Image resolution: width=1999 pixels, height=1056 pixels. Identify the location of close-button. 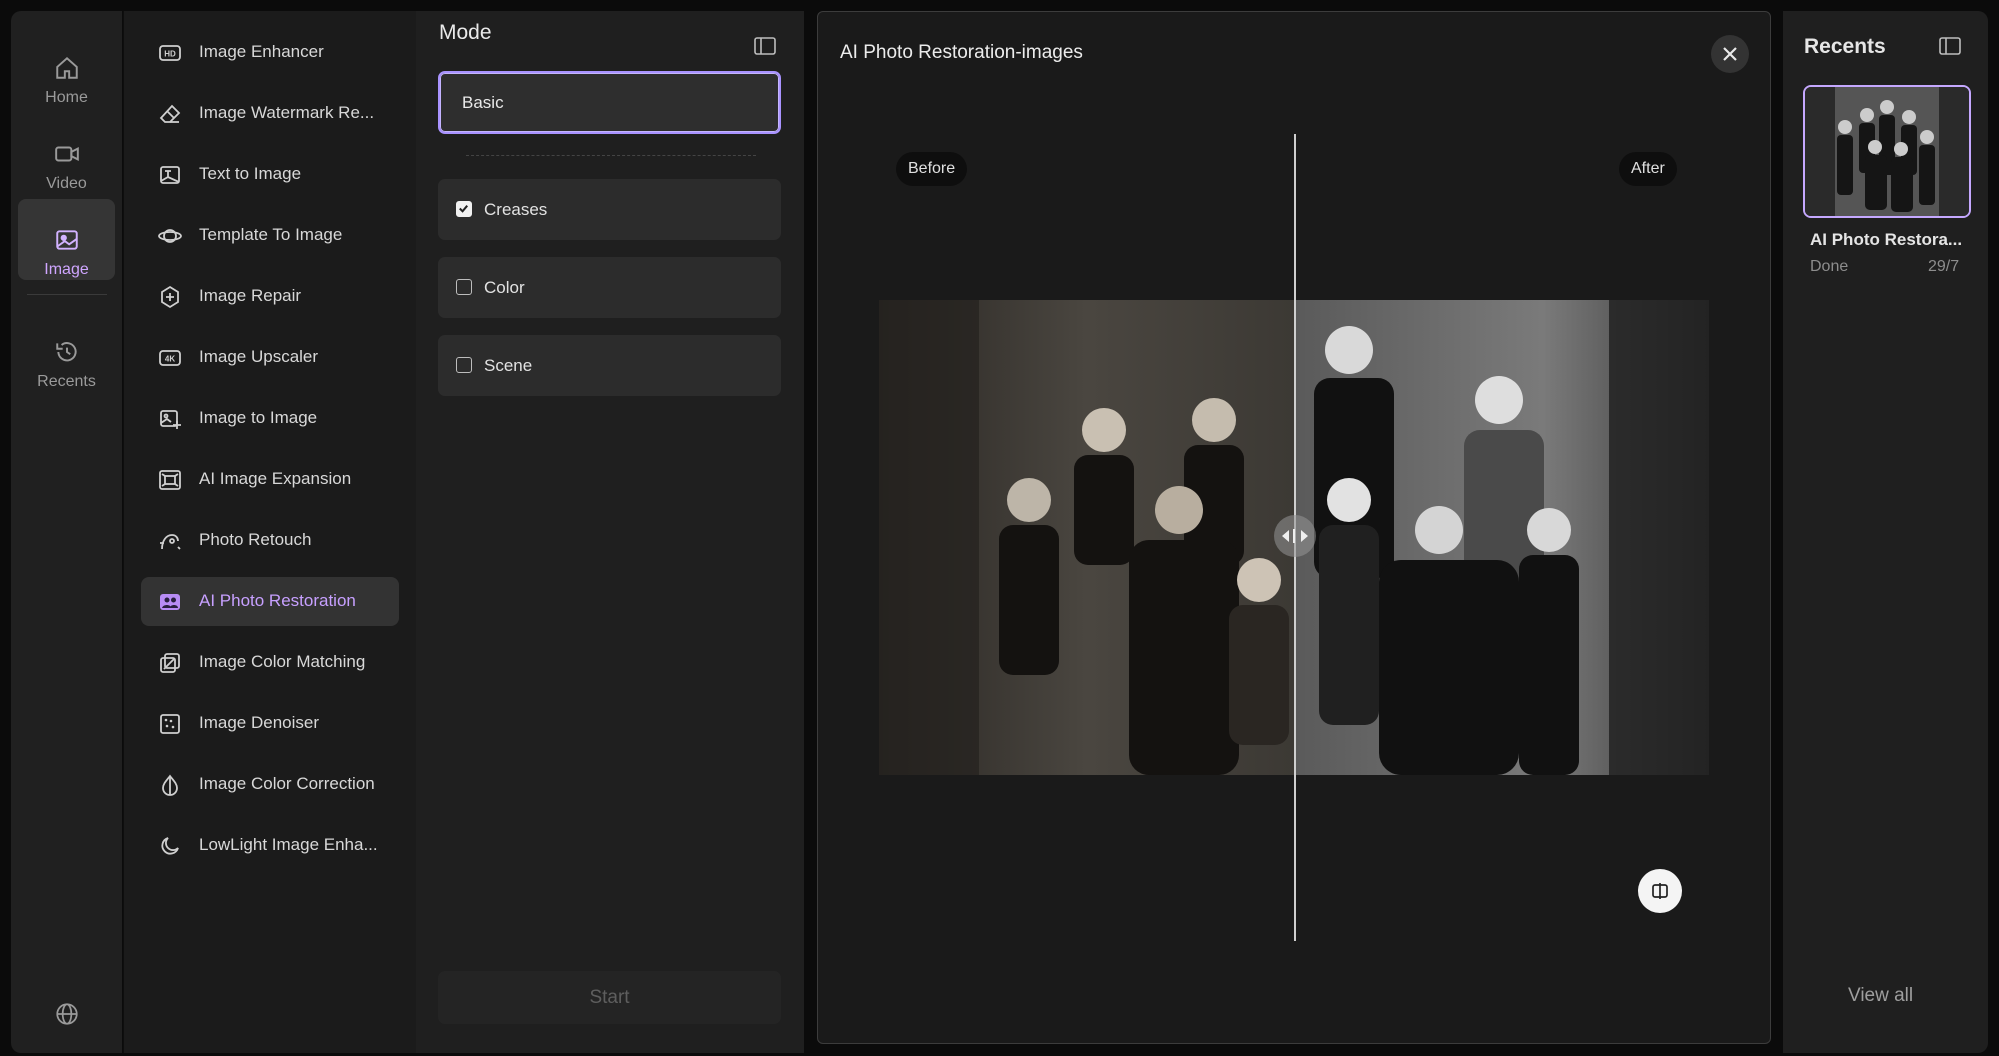
(1730, 54).